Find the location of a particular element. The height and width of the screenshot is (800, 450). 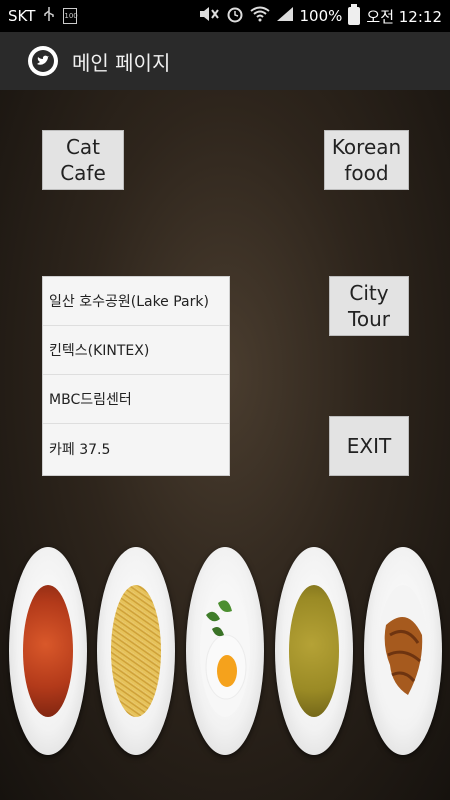

dish-spaghetti is located at coordinates (136, 651).